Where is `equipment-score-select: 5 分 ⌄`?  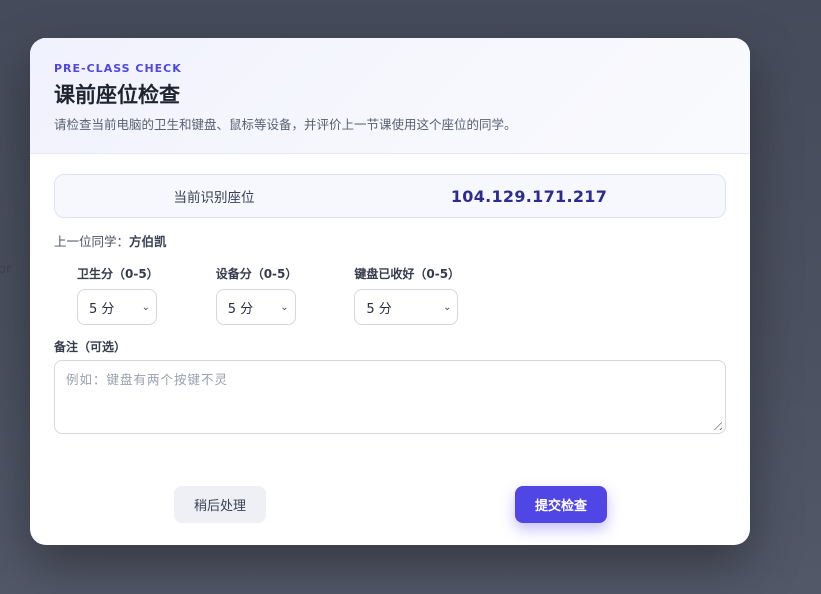
equipment-score-select: 5 分 ⌄ is located at coordinates (255, 307).